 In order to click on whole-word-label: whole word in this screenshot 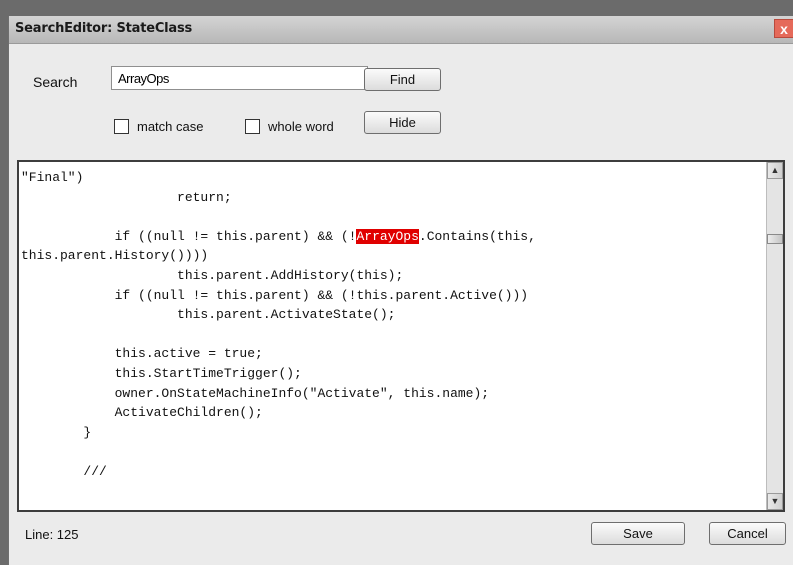, I will do `click(301, 126)`.